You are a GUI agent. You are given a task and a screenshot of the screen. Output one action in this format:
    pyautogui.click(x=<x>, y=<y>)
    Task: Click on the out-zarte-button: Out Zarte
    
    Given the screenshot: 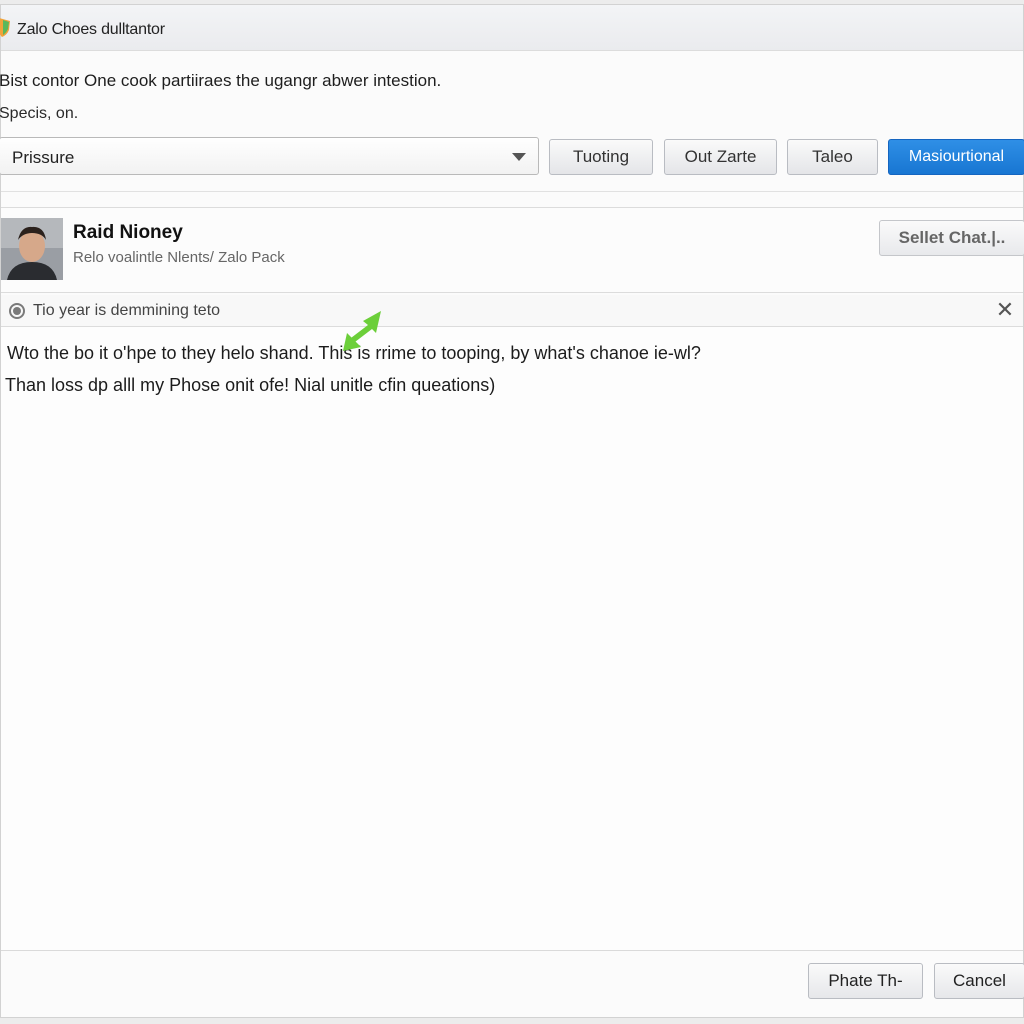 What is the action you would take?
    pyautogui.click(x=720, y=157)
    